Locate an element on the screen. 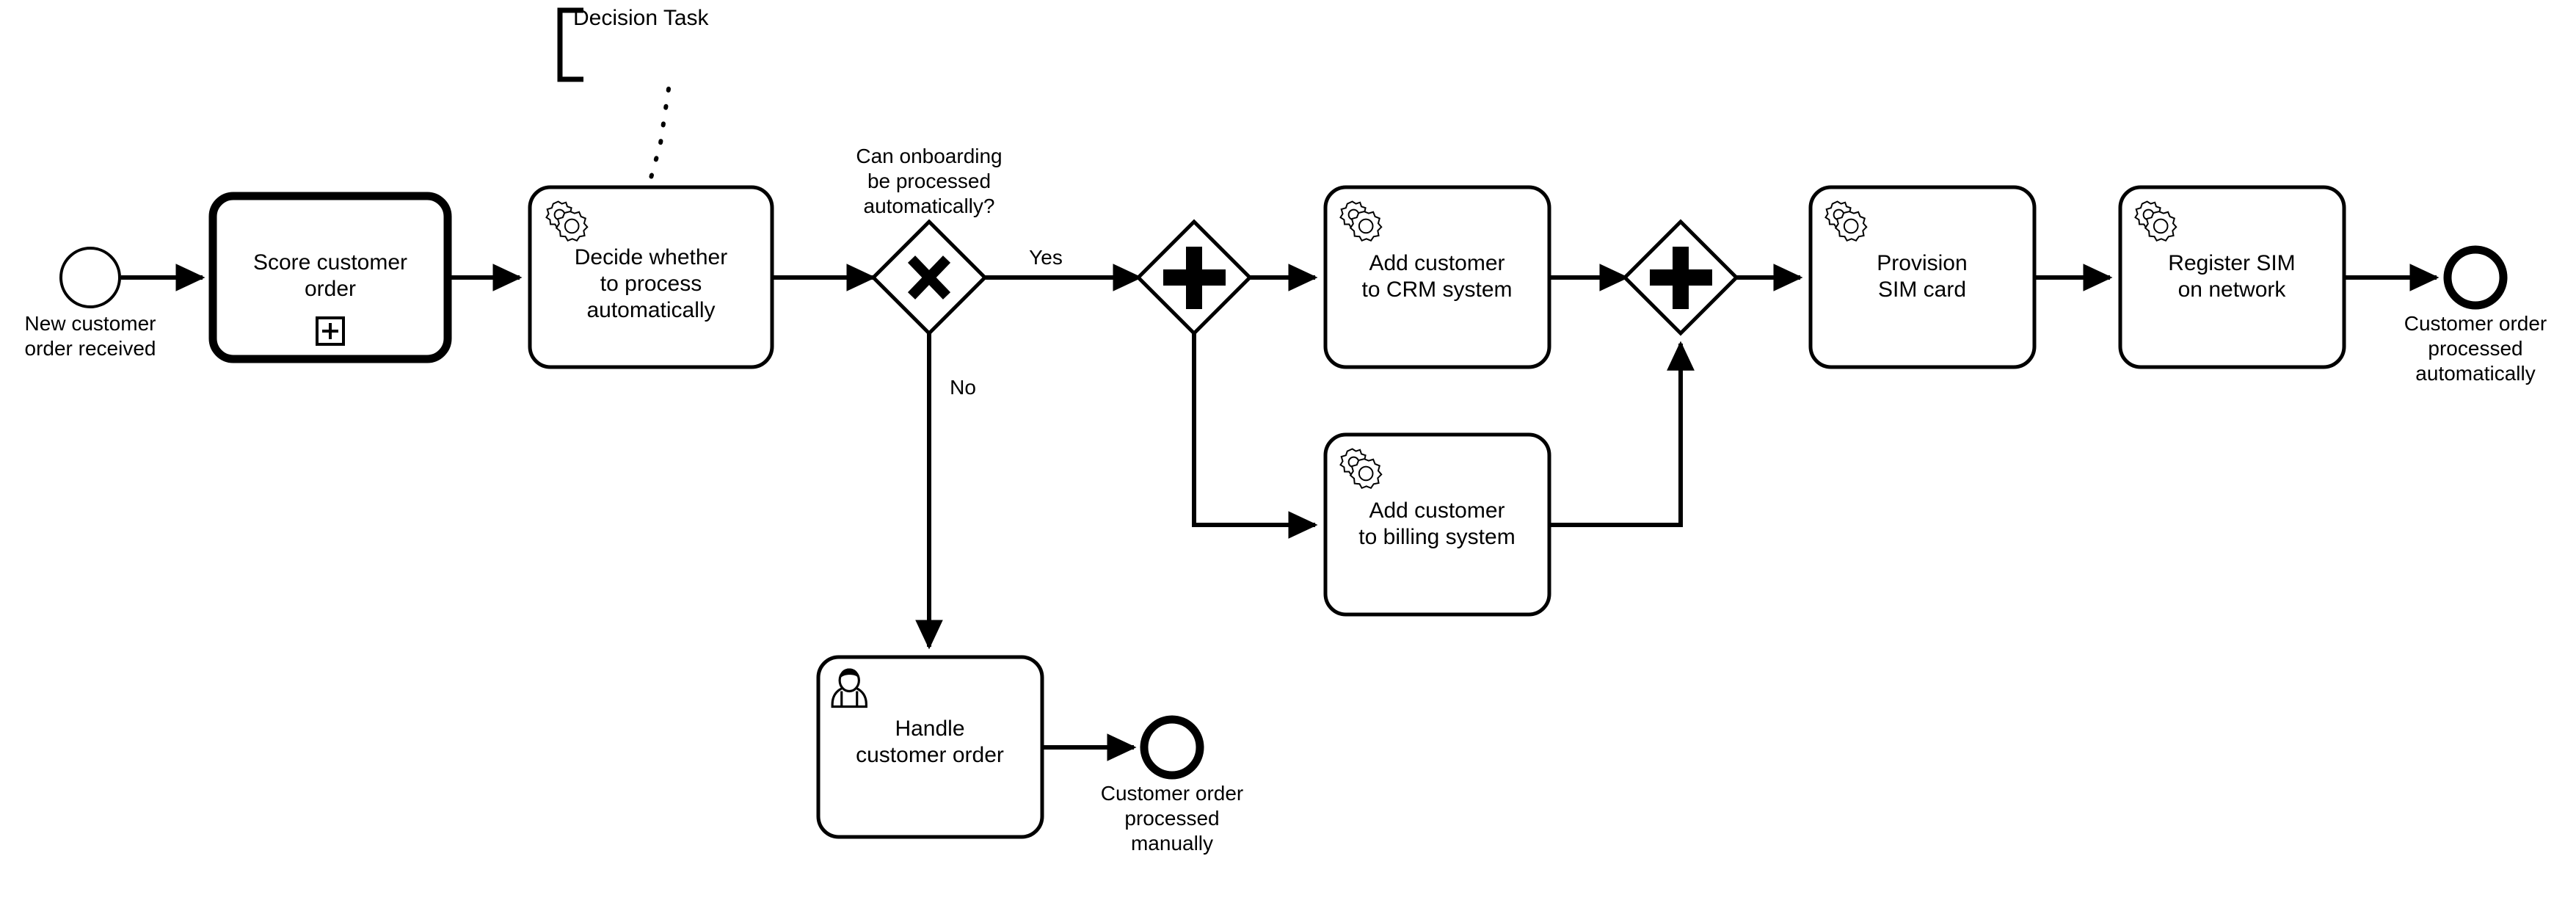 The image size is (2576, 903). provision-sim-card-label-line2: SIM card is located at coordinates (1922, 290).